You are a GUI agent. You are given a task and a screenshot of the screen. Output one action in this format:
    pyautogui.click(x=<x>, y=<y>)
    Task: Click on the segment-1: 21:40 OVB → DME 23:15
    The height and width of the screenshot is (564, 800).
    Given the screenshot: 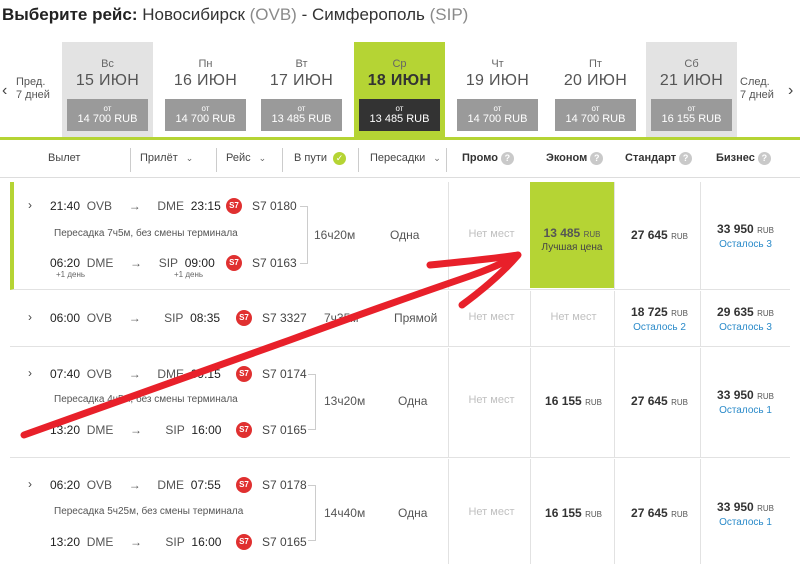 What is the action you would take?
    pyautogui.click(x=135, y=206)
    